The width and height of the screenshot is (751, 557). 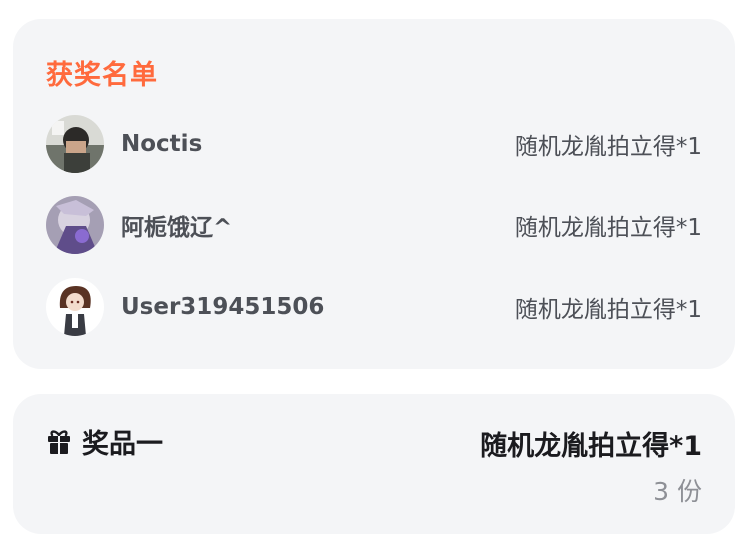 I want to click on winner-name: User319451506, so click(x=223, y=307).